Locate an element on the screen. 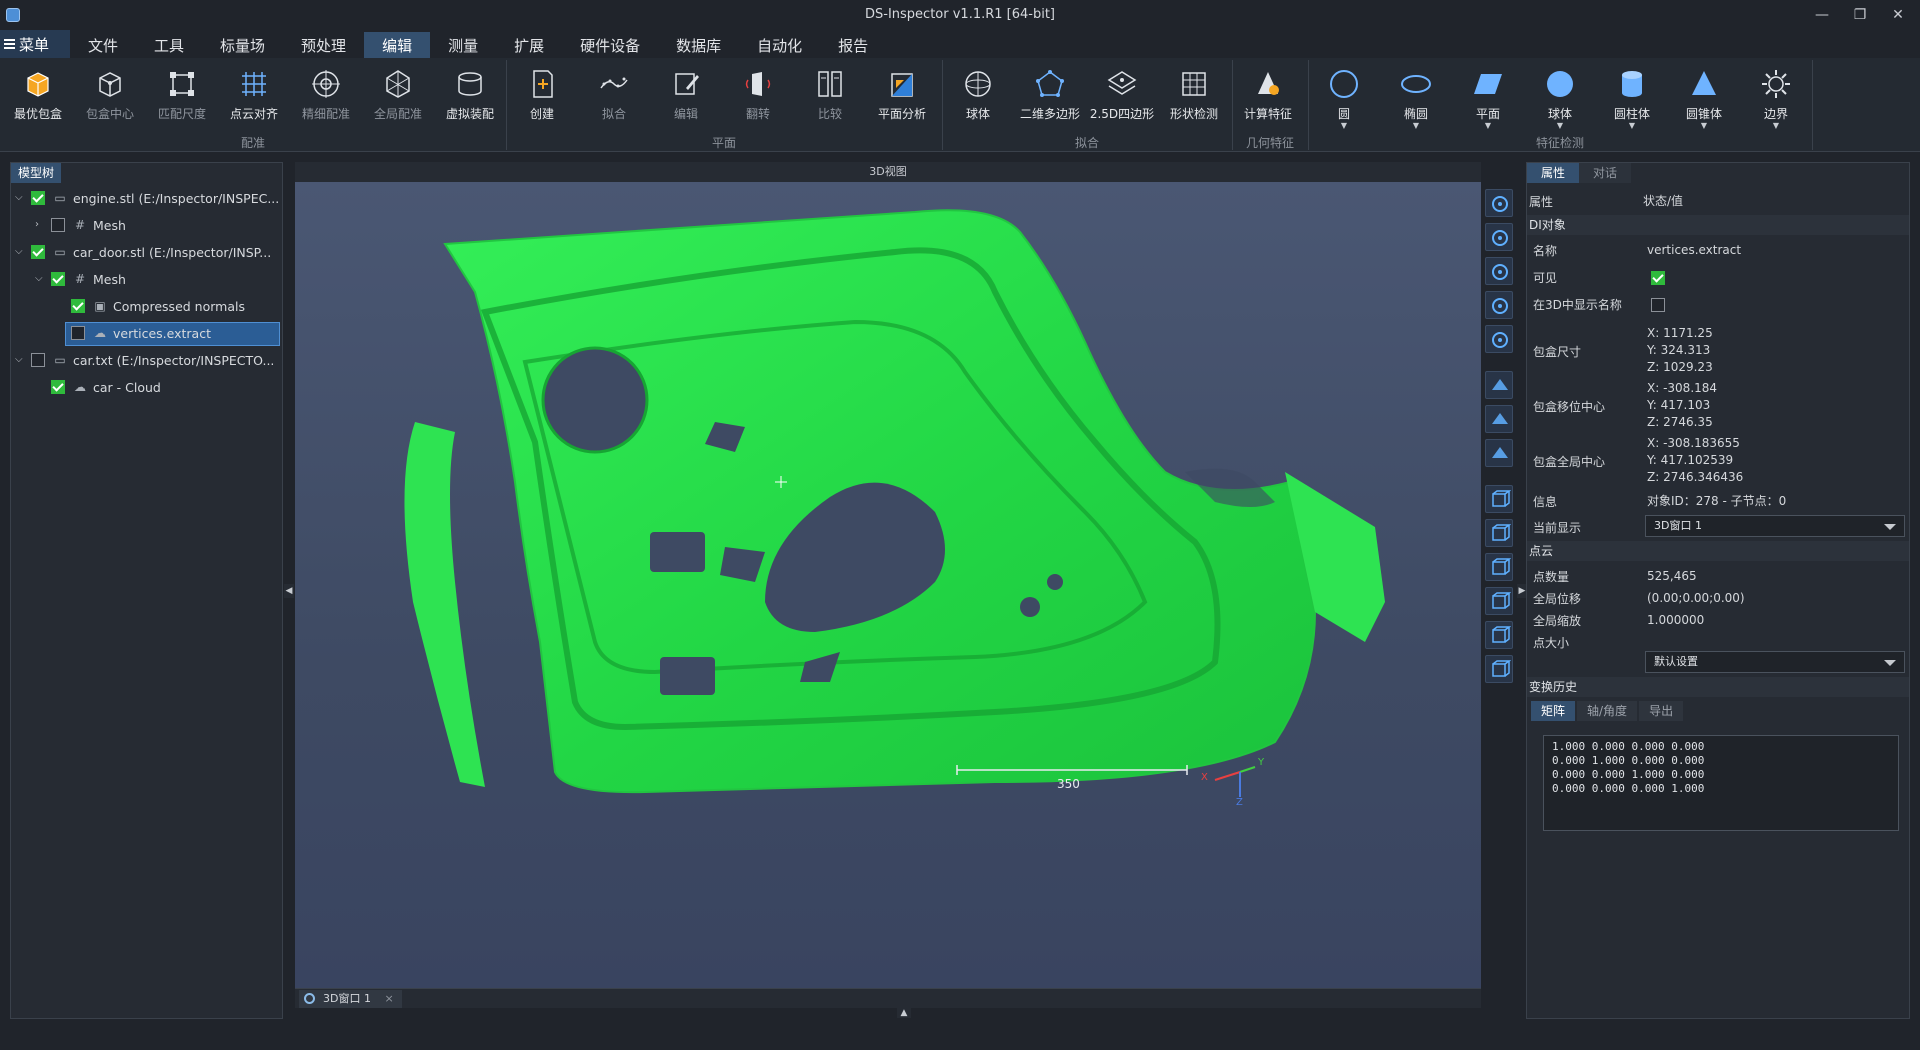 The width and height of the screenshot is (1920, 1050). restore-icon: ❐ is located at coordinates (1860, 15).